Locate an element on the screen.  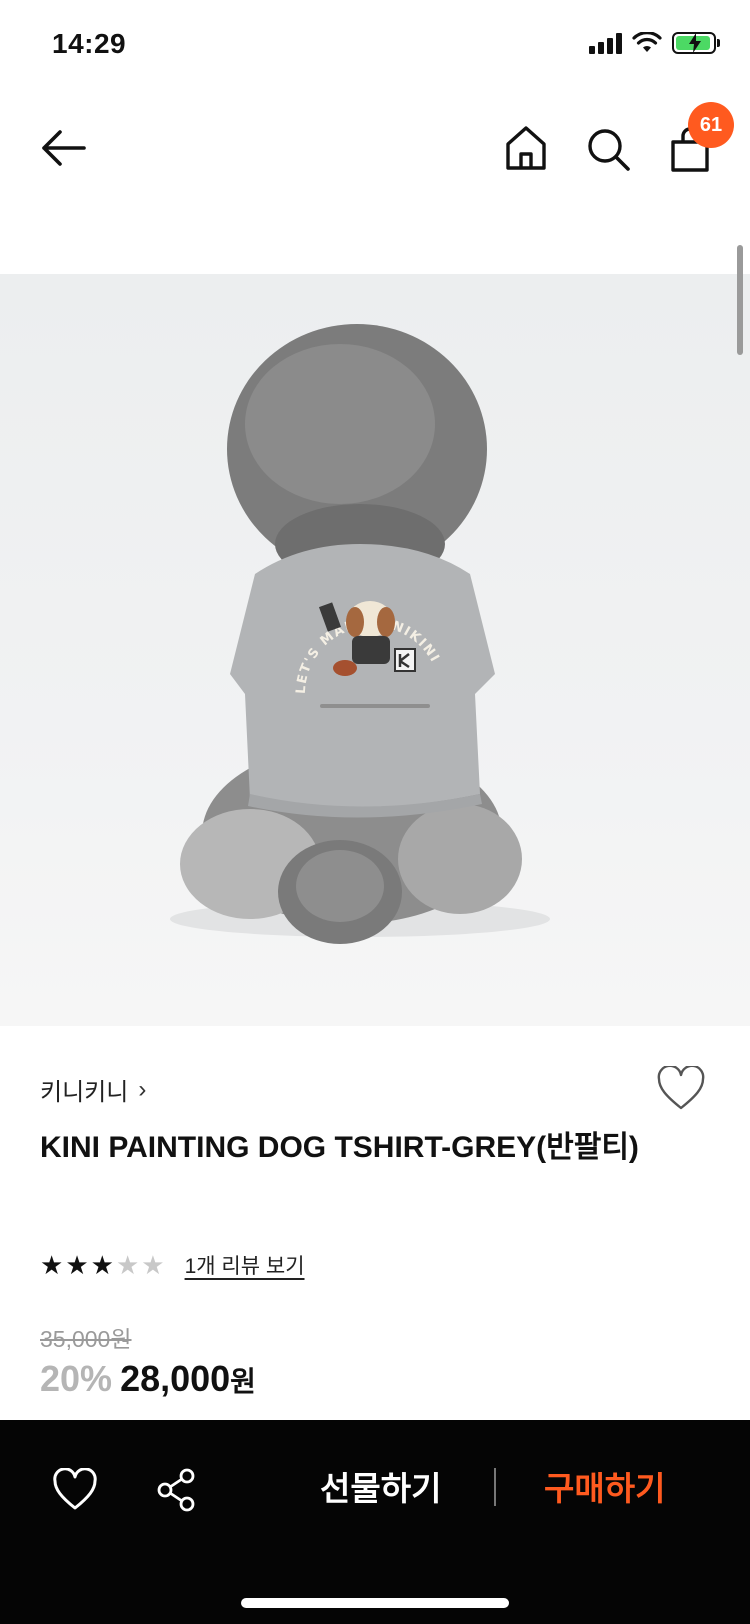
chevron-right-icon: › is located at coordinates (142, 1089).